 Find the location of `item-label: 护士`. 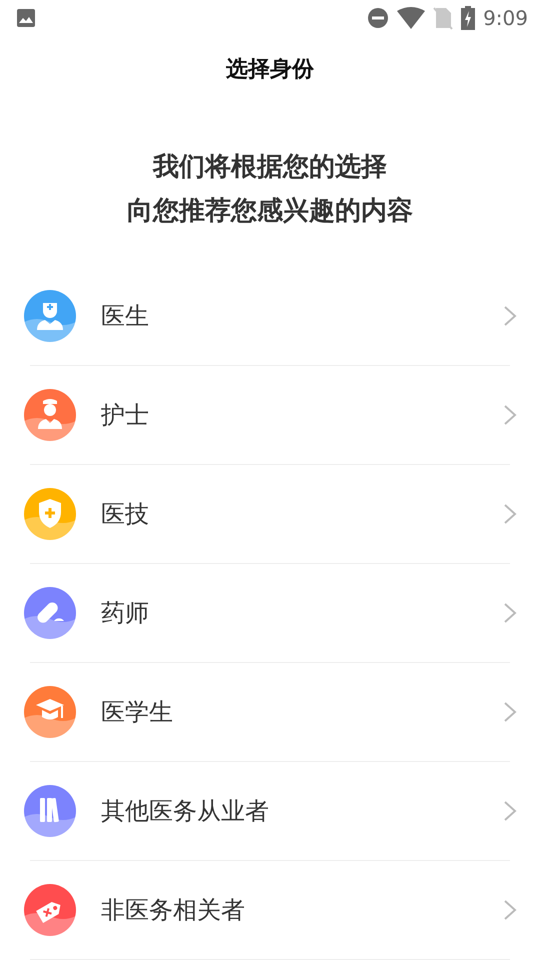

item-label: 护士 is located at coordinates (125, 415).